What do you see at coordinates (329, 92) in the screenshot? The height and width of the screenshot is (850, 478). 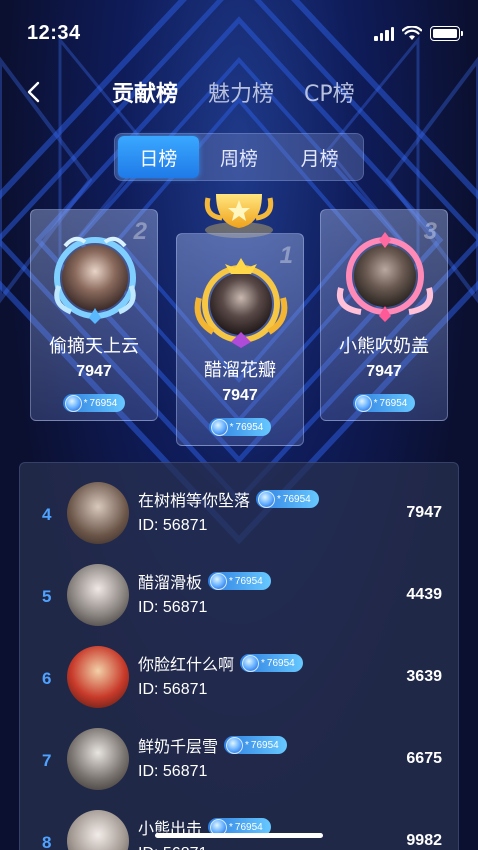 I see `tab-cp: CP榜` at bounding box center [329, 92].